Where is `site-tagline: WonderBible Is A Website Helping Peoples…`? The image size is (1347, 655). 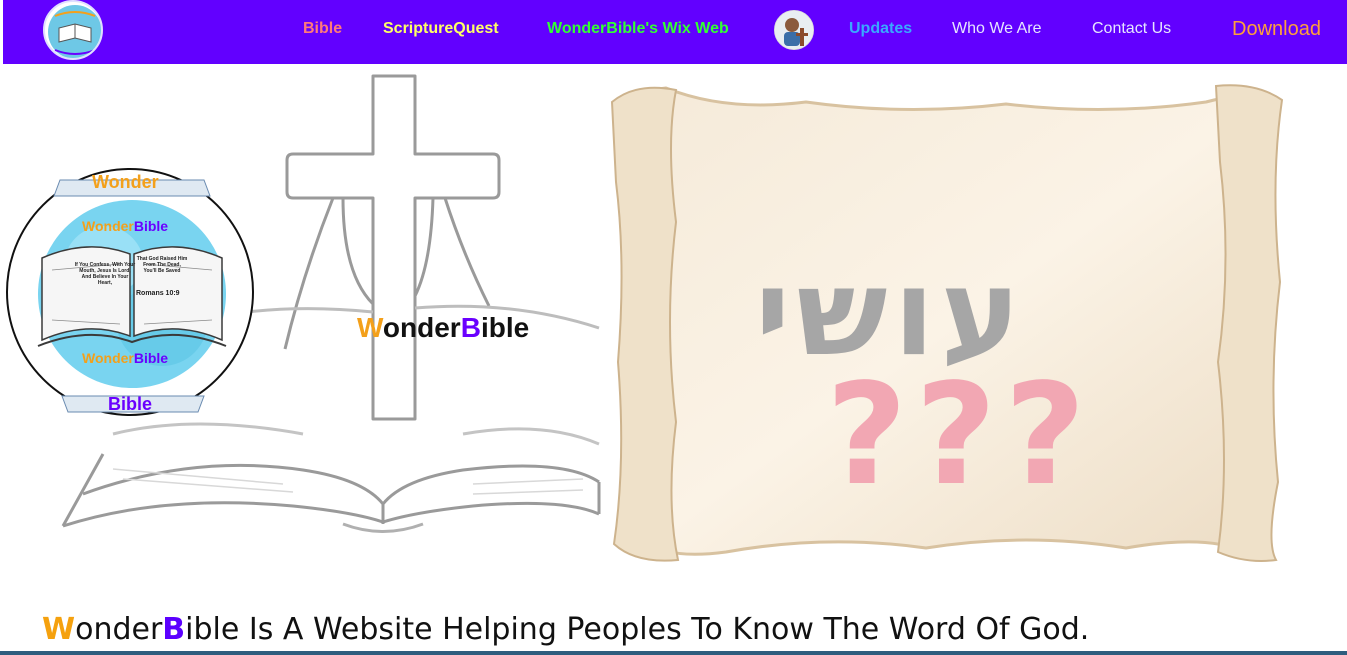 site-tagline: WonderBible Is A Website Helping Peoples… is located at coordinates (565, 629).